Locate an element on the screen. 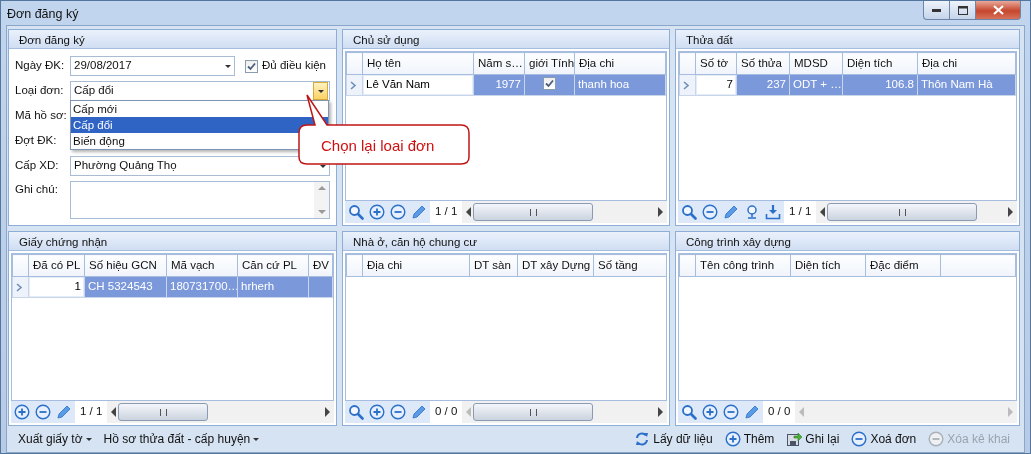 The image size is (1031, 454). panel-header: Thửa đất is located at coordinates (847, 39).